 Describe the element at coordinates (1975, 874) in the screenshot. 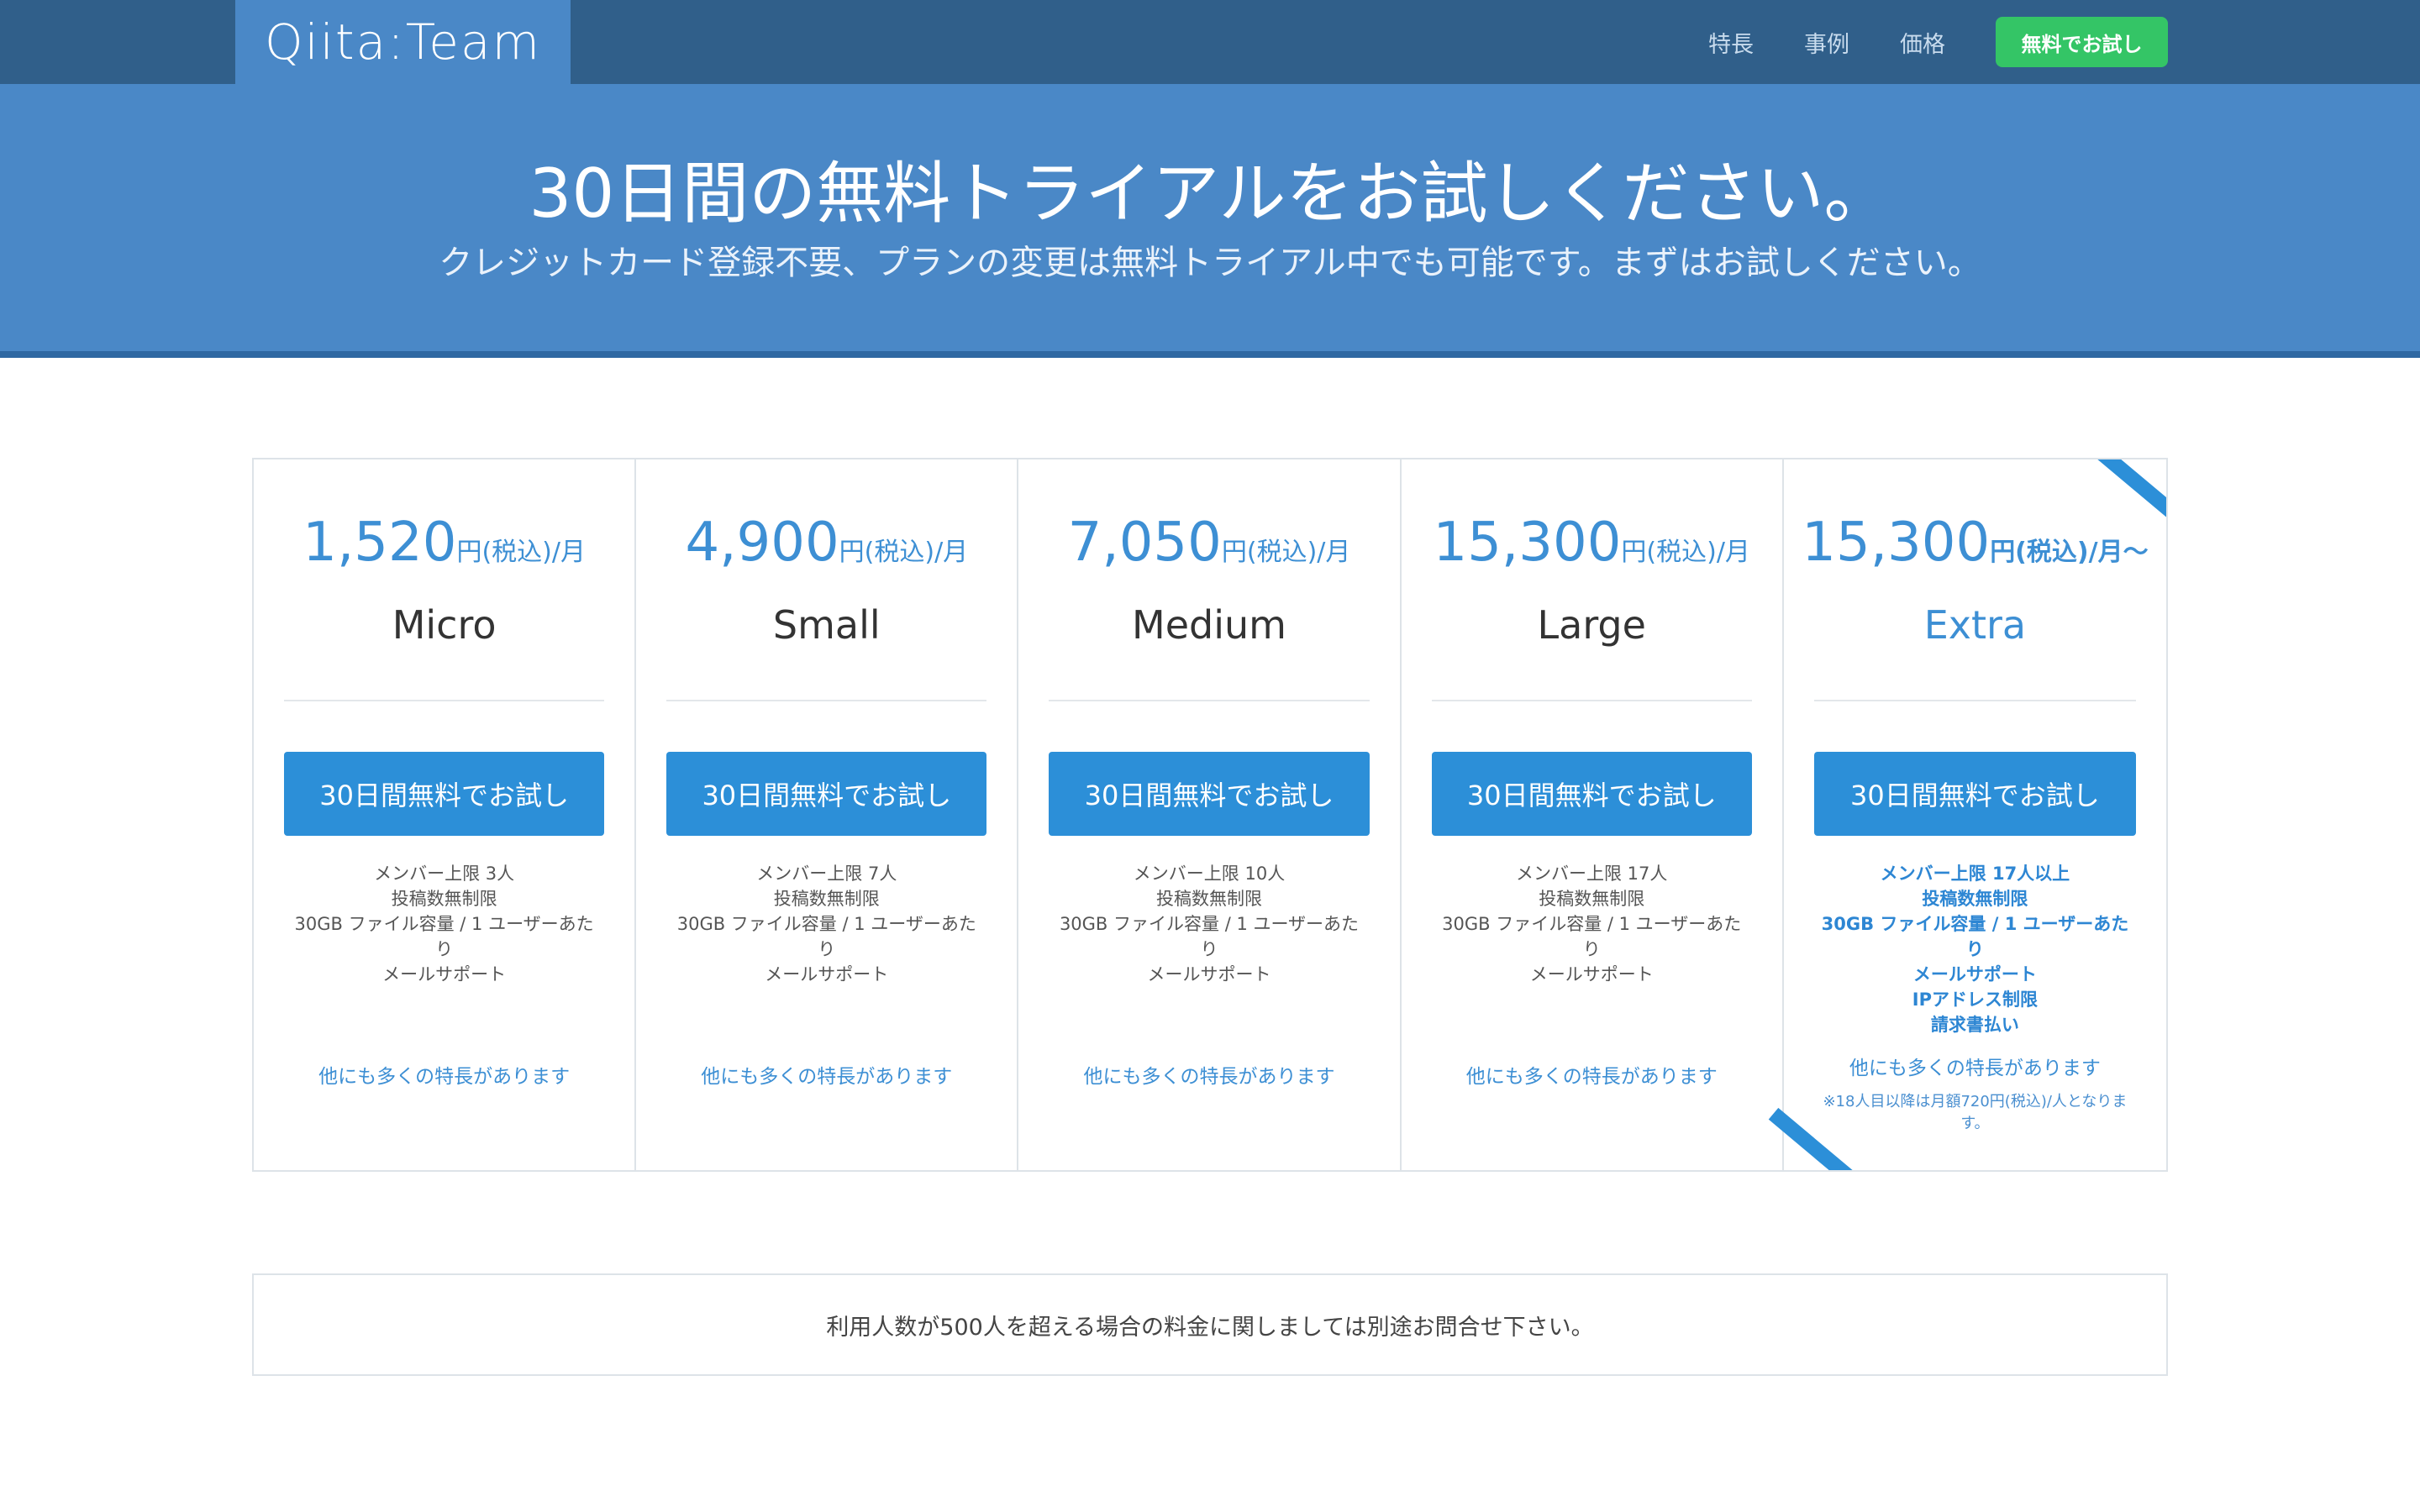

I see `feature-item: メンバー上限 17人以上` at that location.